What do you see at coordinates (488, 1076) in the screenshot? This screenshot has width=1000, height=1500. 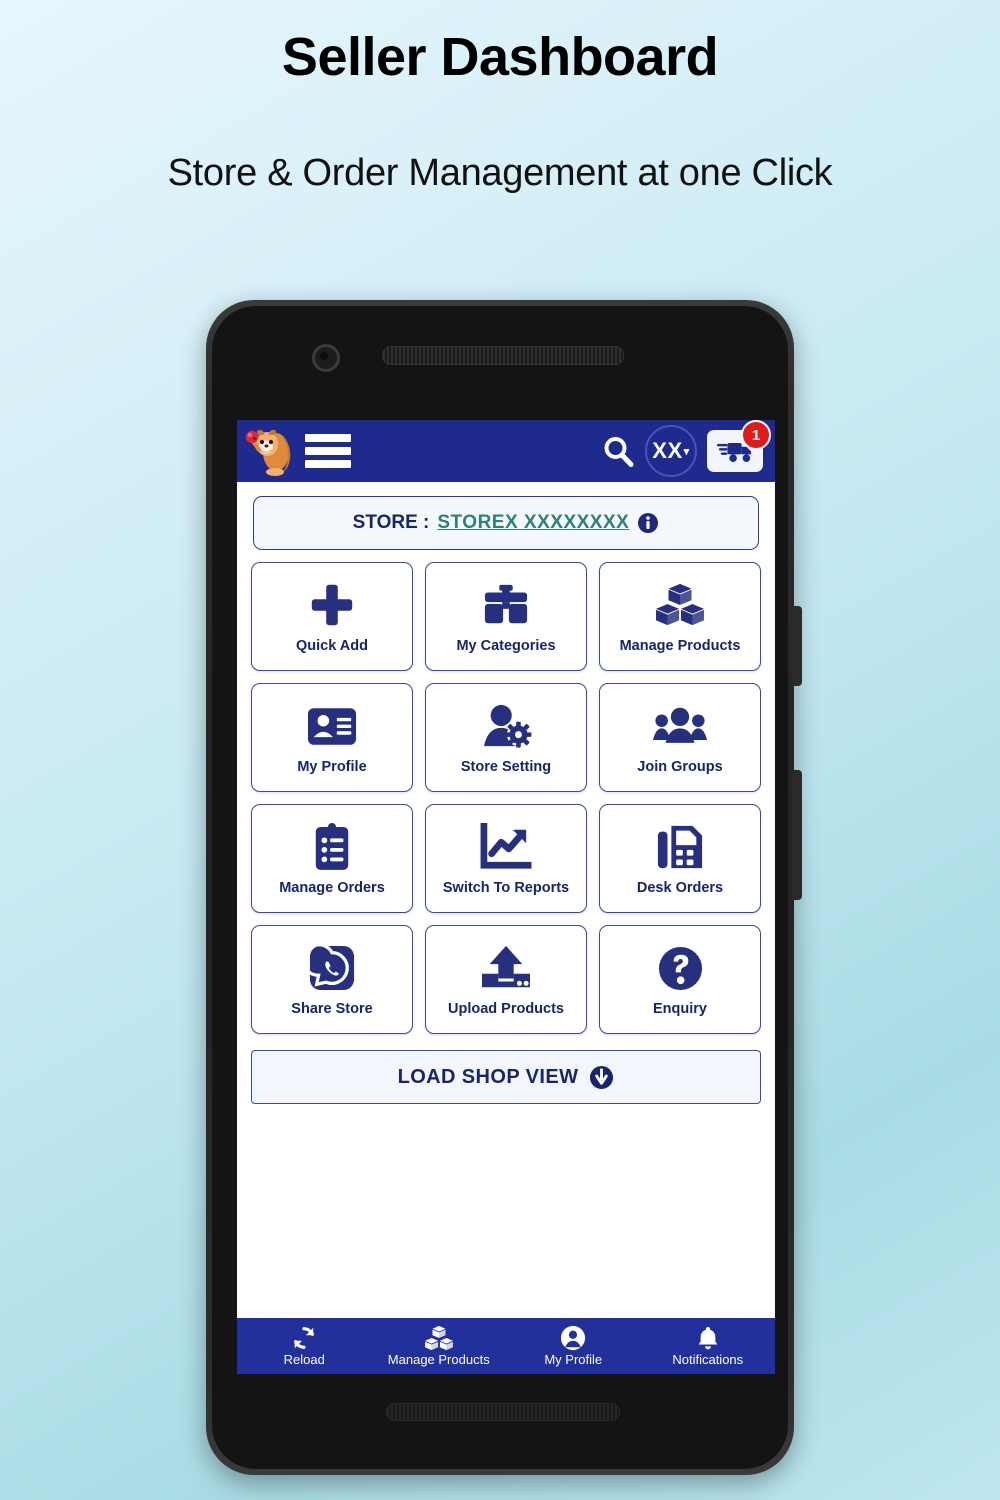 I see `load-shop-view-label: LOAD SHOP VIEW` at bounding box center [488, 1076].